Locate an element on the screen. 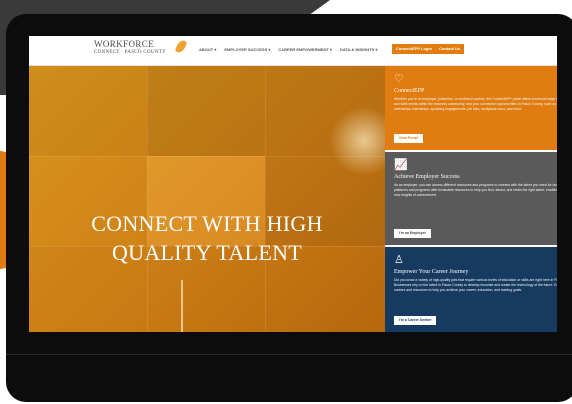 This screenshot has width=572, height=404. logo-tagline: CONNECT · PASCO COUNTY is located at coordinates (130, 52).